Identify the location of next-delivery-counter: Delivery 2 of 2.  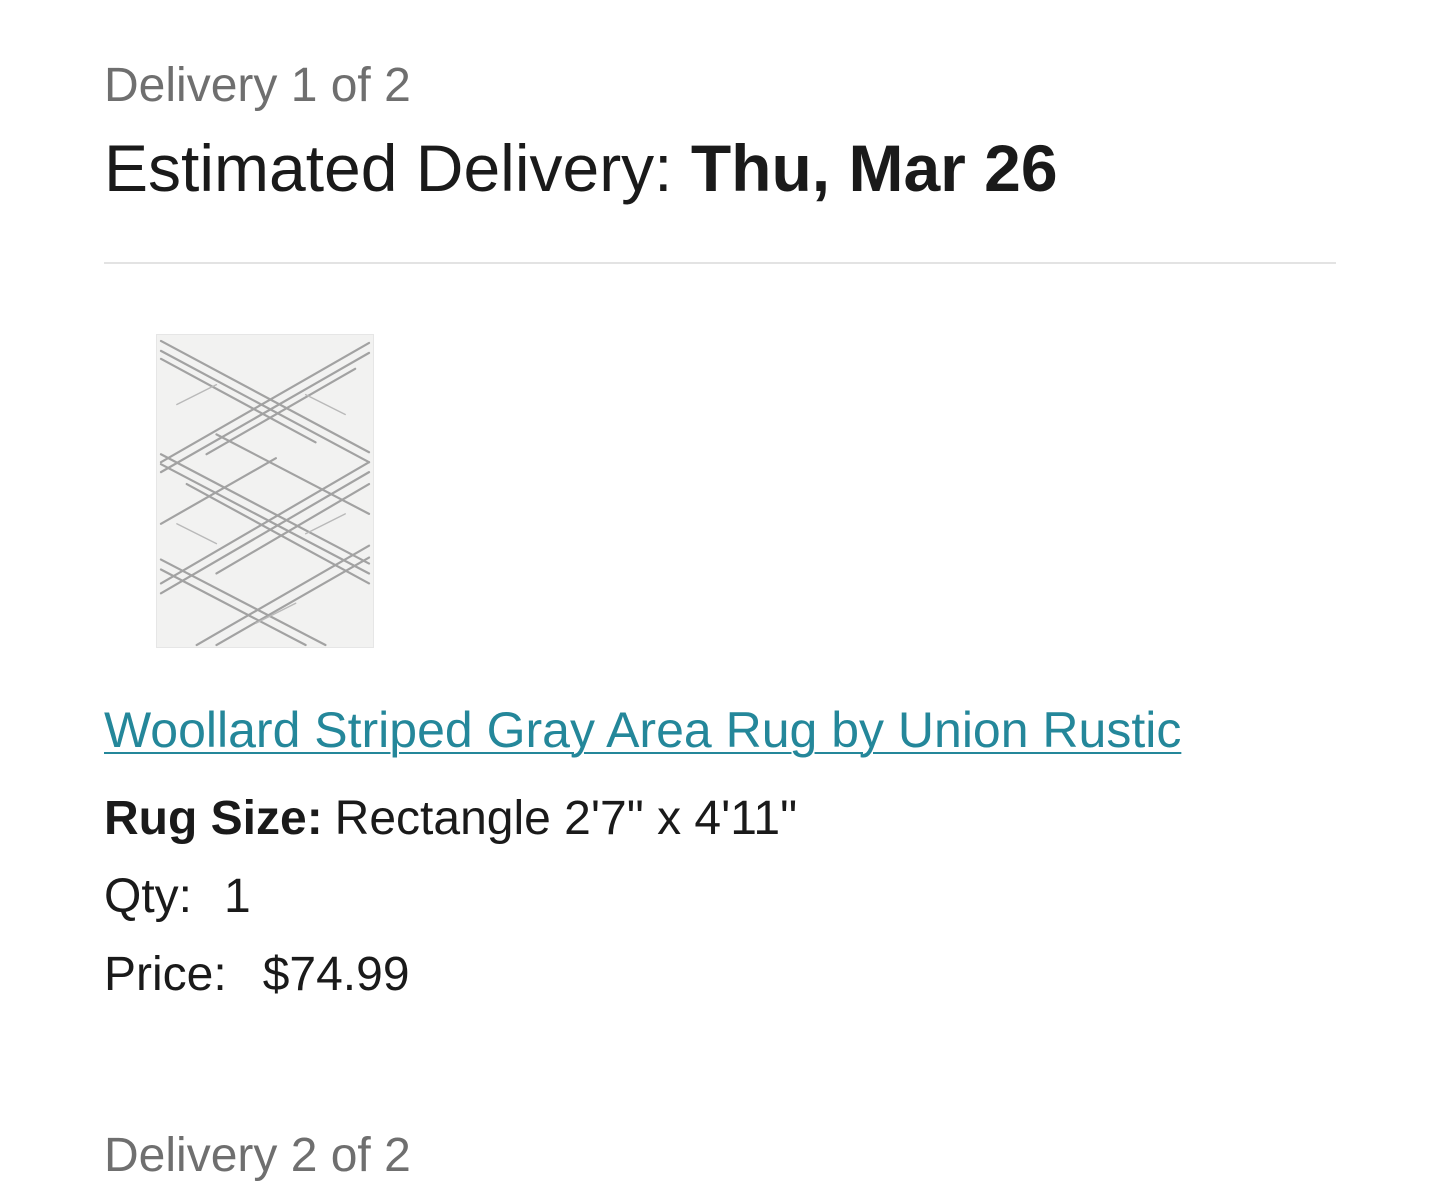
(257, 1155).